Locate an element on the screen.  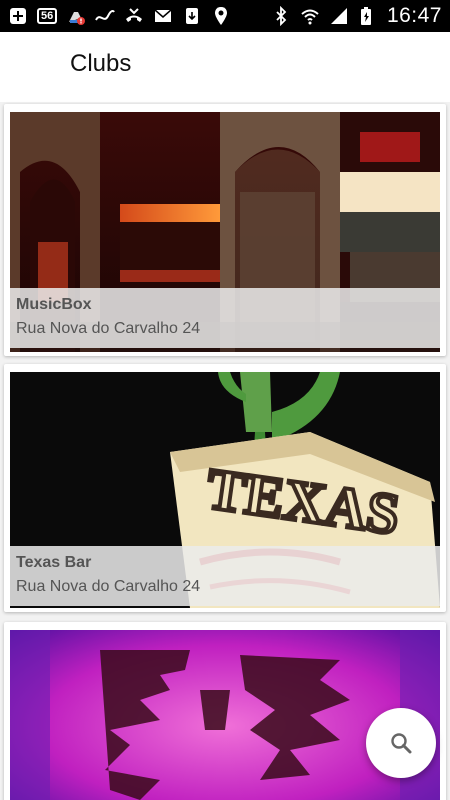
location-icon is located at coordinates (221, 16).